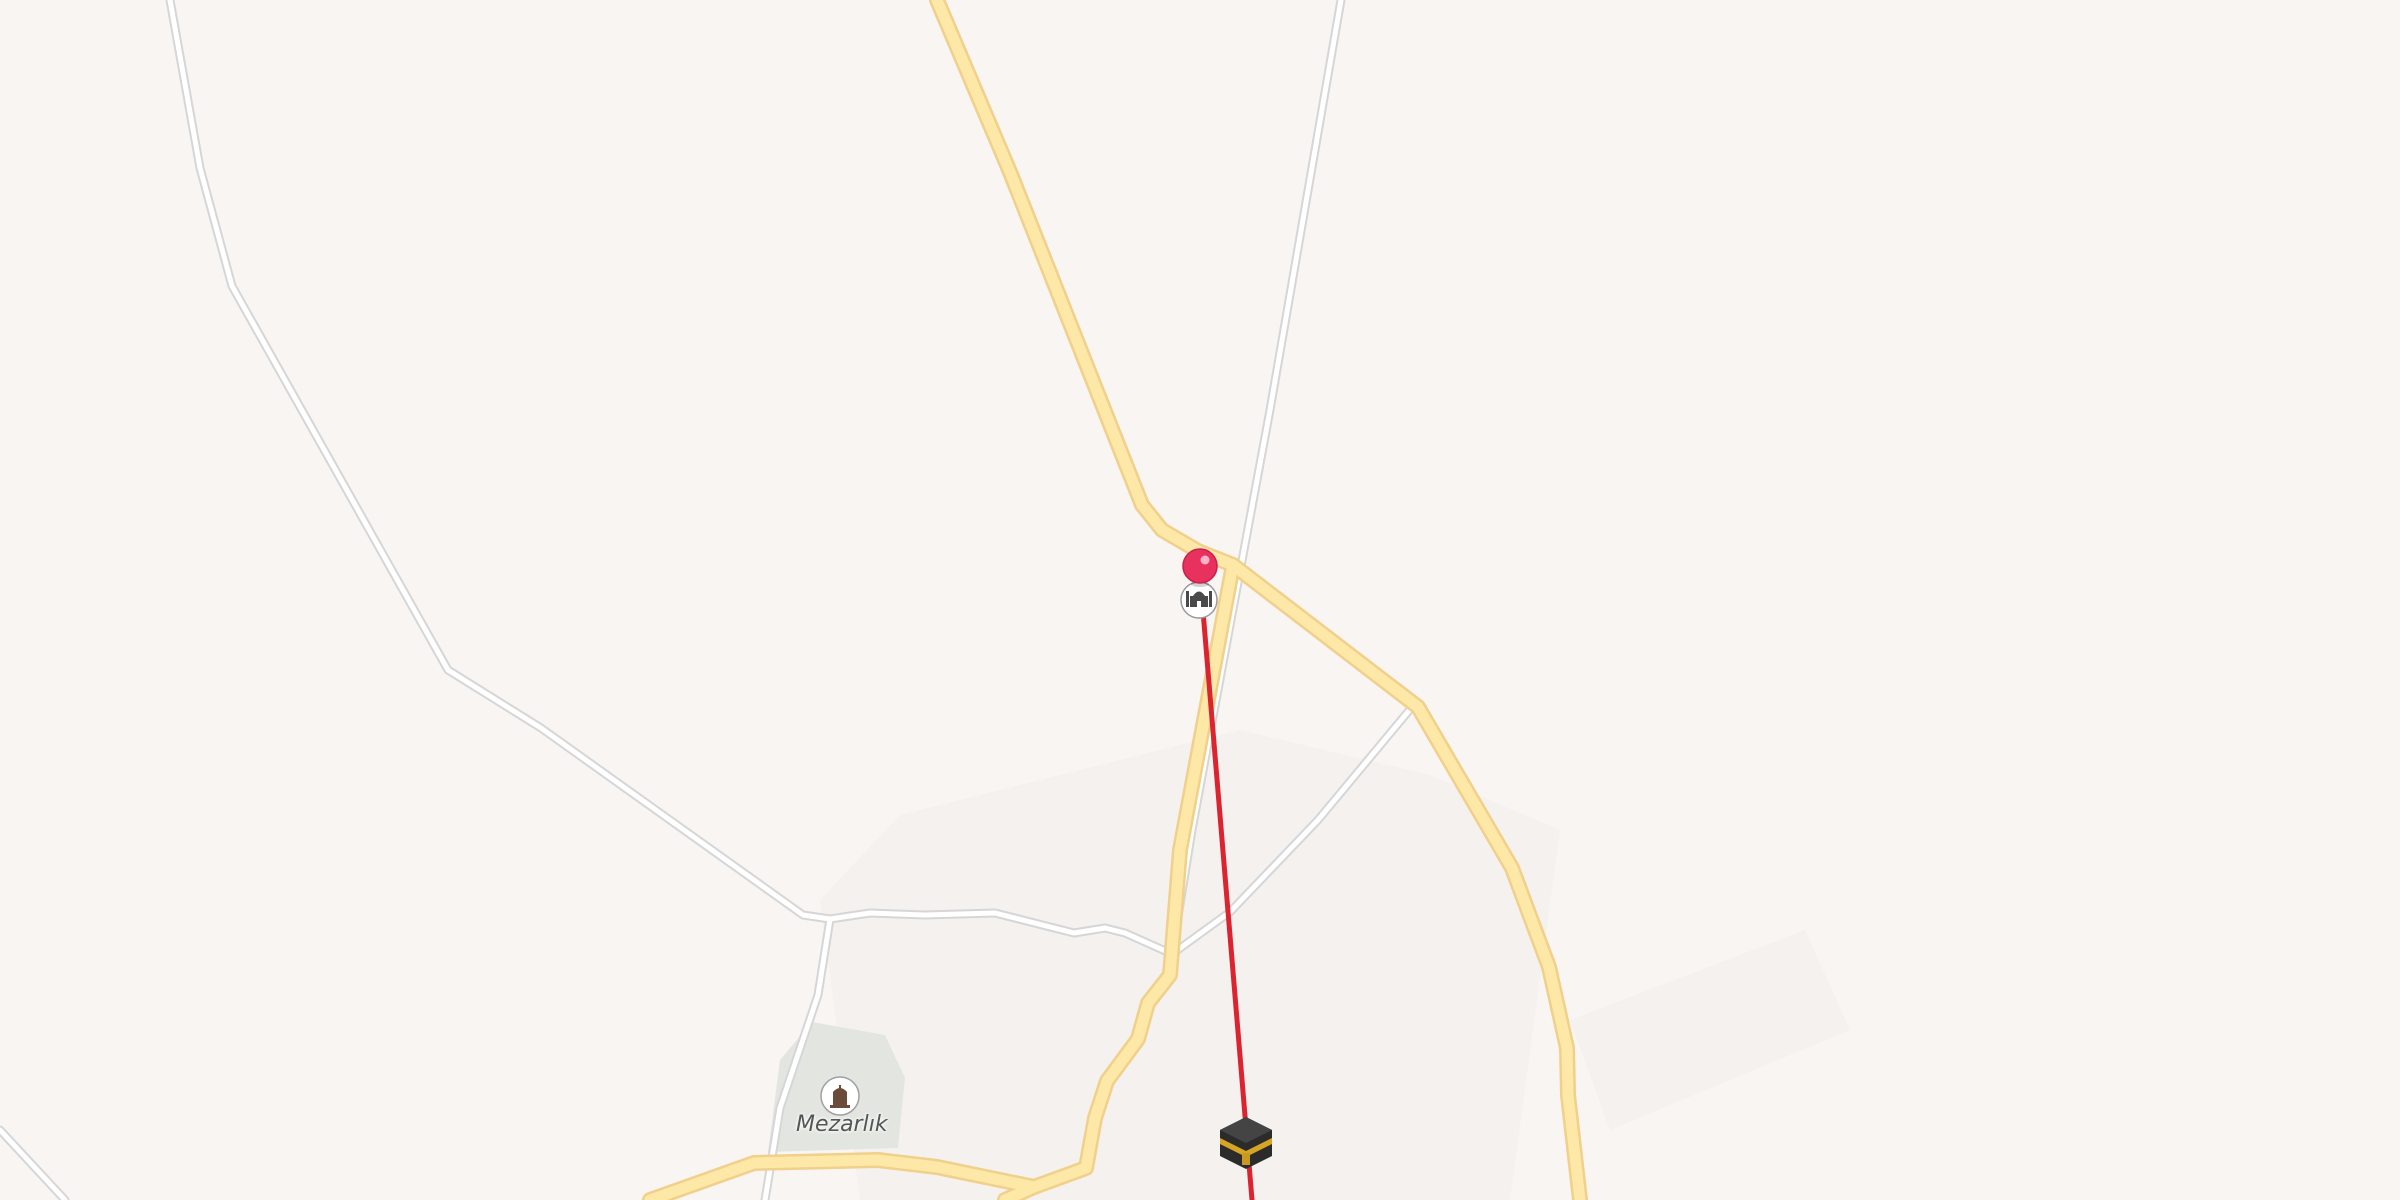 This screenshot has height=1200, width=2400. I want to click on location-pin, so click(1200, 567).